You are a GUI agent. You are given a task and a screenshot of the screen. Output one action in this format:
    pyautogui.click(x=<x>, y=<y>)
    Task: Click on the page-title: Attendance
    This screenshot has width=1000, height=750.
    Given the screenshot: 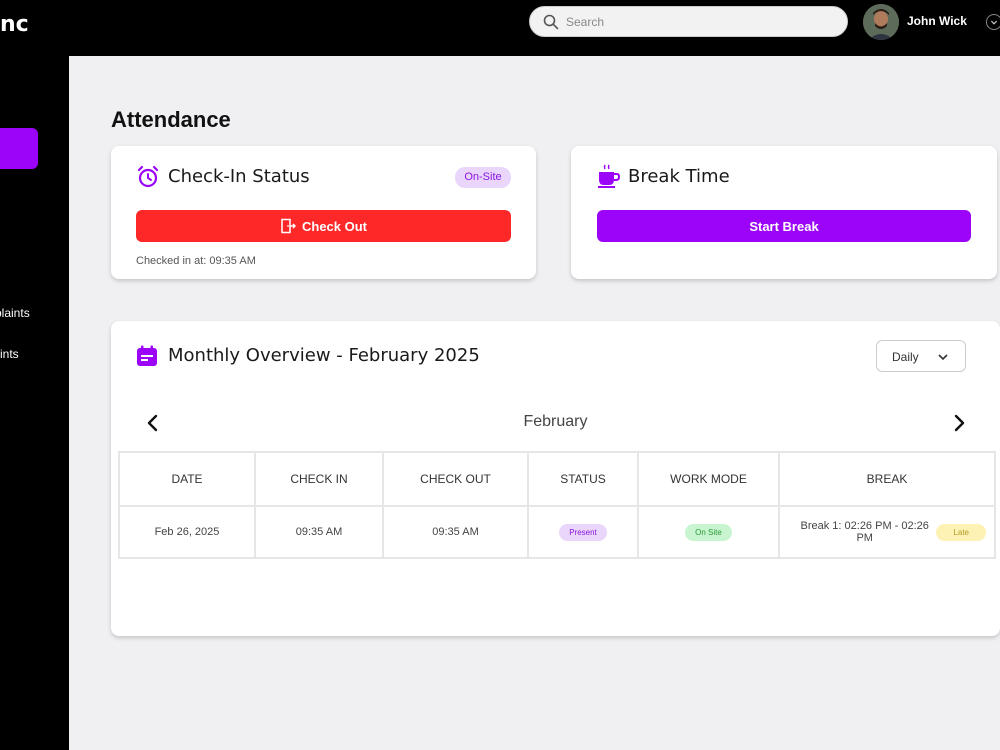 What is the action you would take?
    pyautogui.click(x=171, y=119)
    